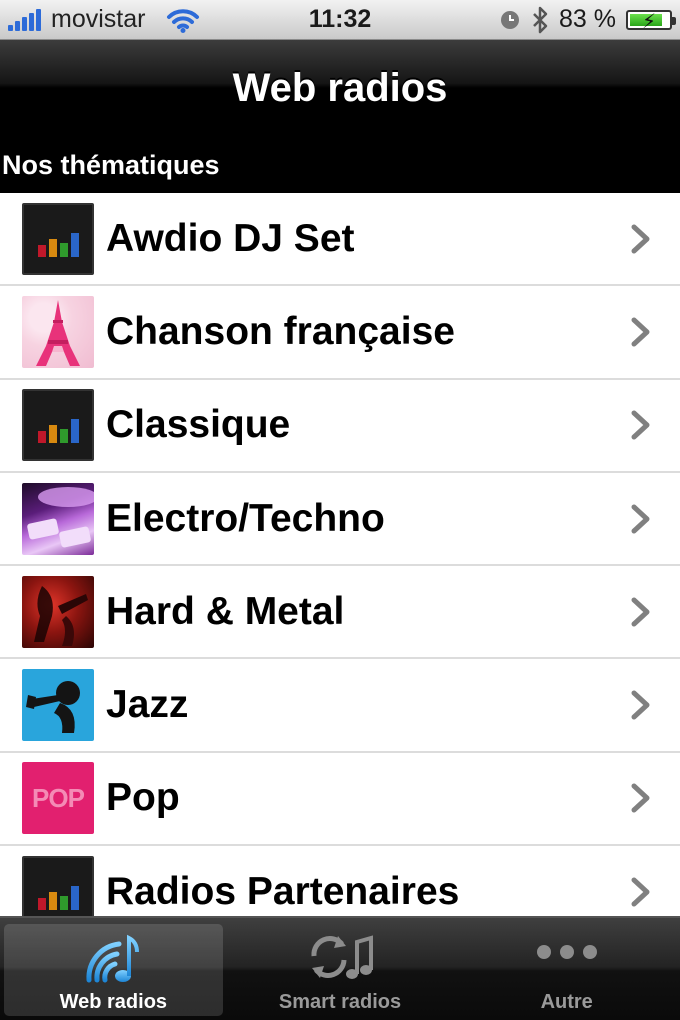 This screenshot has height=1020, width=680. Describe the element at coordinates (143, 798) in the screenshot. I see `list-item-label: Pop` at that location.